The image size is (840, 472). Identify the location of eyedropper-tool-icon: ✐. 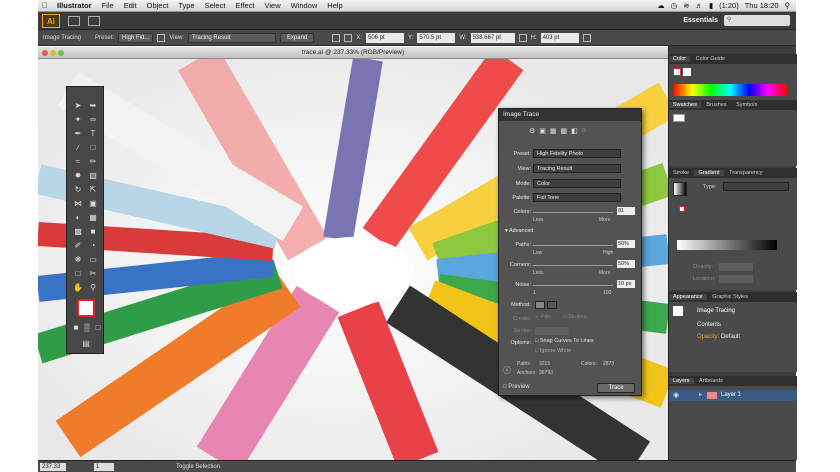
(78, 246).